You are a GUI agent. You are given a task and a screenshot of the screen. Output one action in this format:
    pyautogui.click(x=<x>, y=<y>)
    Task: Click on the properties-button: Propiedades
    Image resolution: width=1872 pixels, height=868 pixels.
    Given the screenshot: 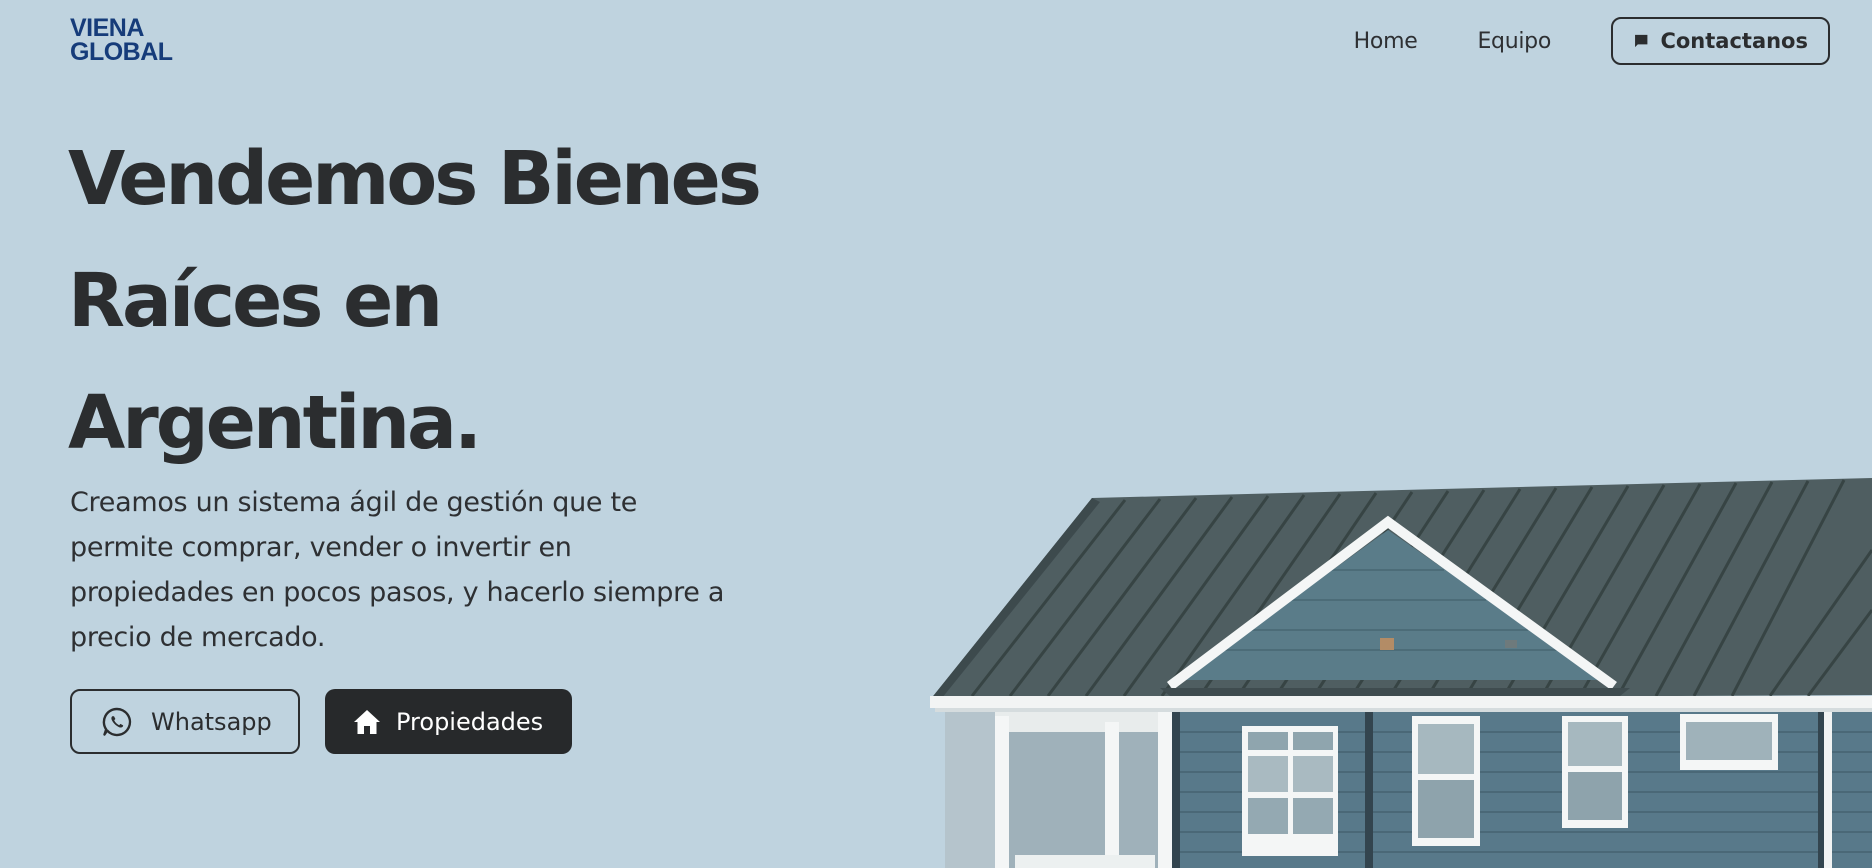 What is the action you would take?
    pyautogui.click(x=448, y=721)
    